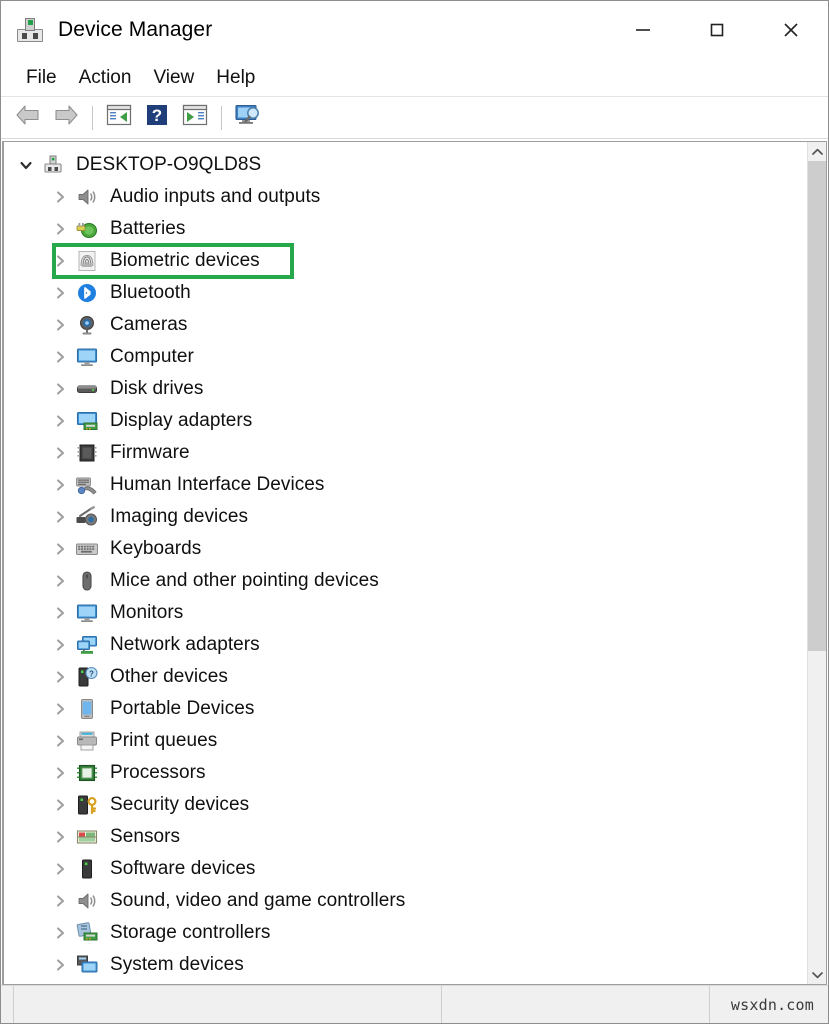 The image size is (829, 1024). I want to click on update-driver-icon, so click(195, 117).